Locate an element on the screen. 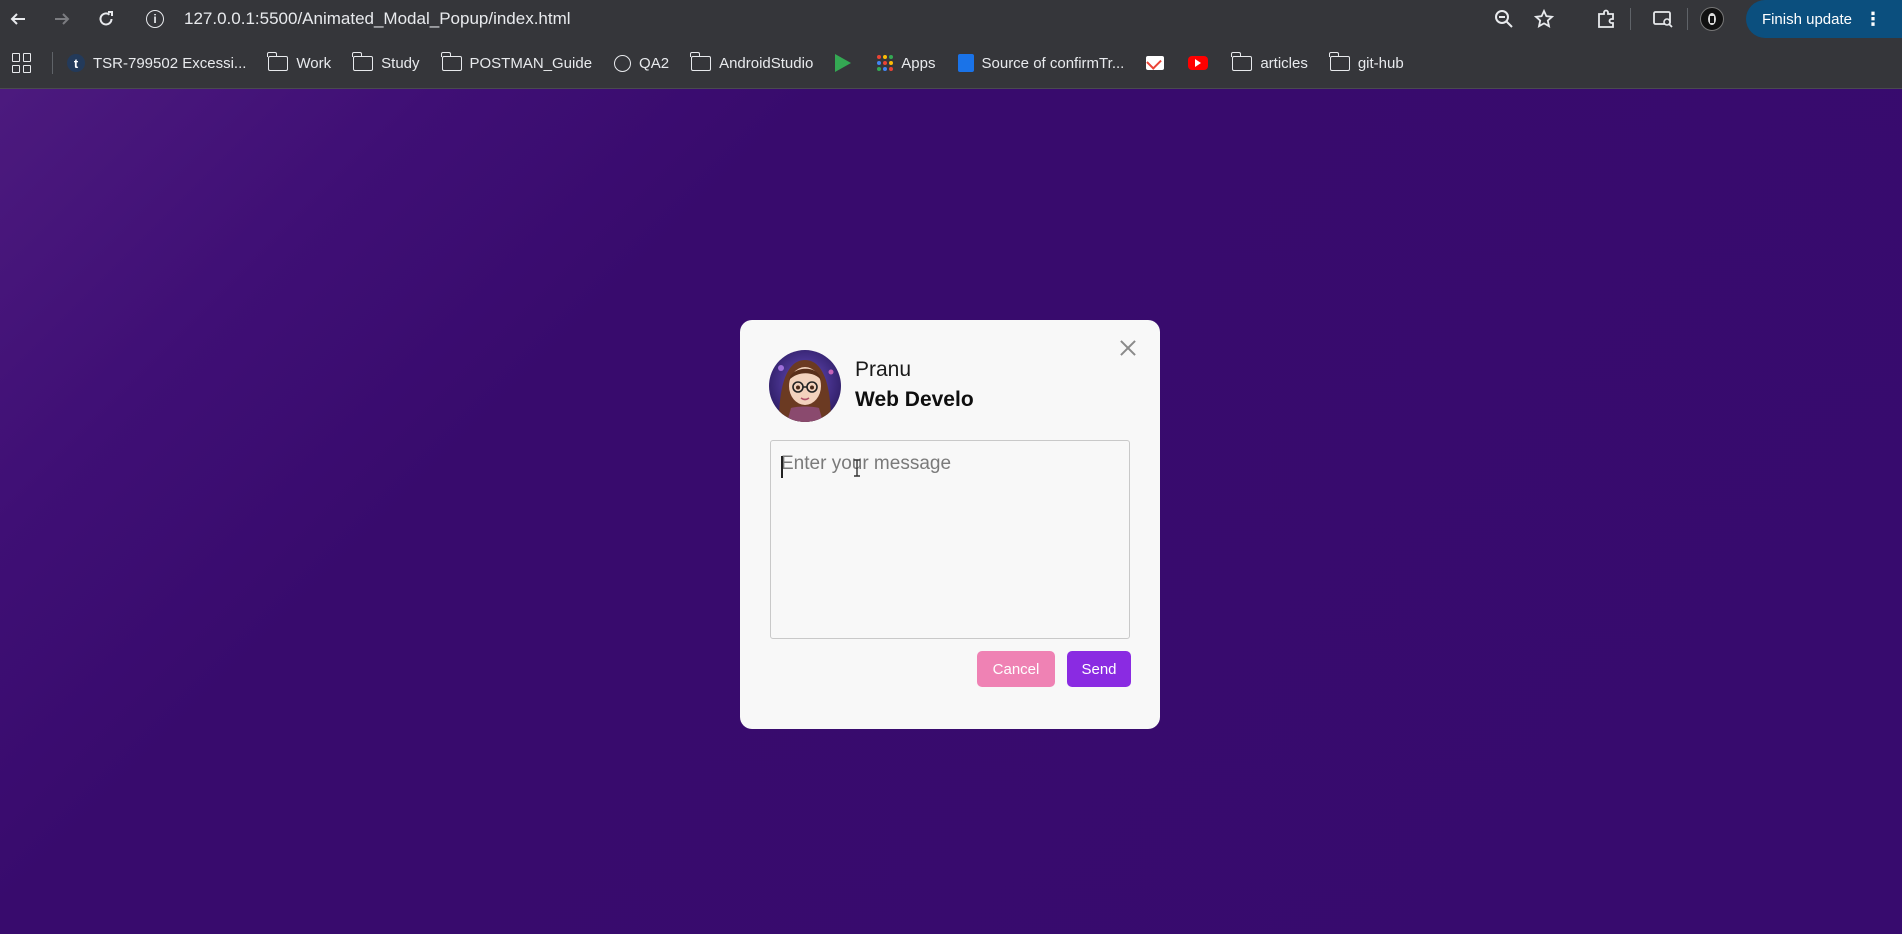 The height and width of the screenshot is (934, 1902). play-store-icon is located at coordinates (843, 63).